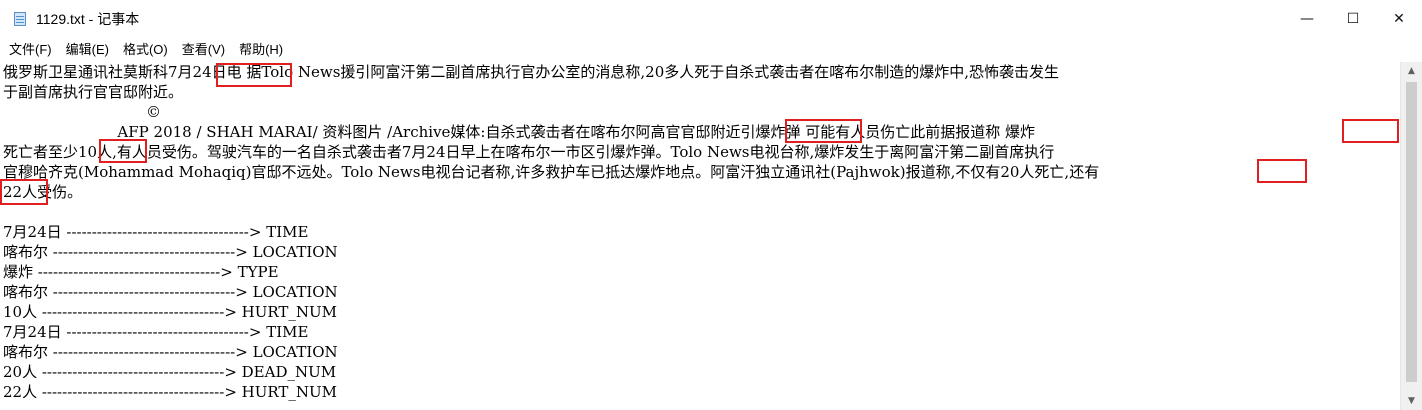 This screenshot has width=1422, height=410. Describe the element at coordinates (261, 50) in the screenshot. I see `menu-help: 帮助(H)` at that location.